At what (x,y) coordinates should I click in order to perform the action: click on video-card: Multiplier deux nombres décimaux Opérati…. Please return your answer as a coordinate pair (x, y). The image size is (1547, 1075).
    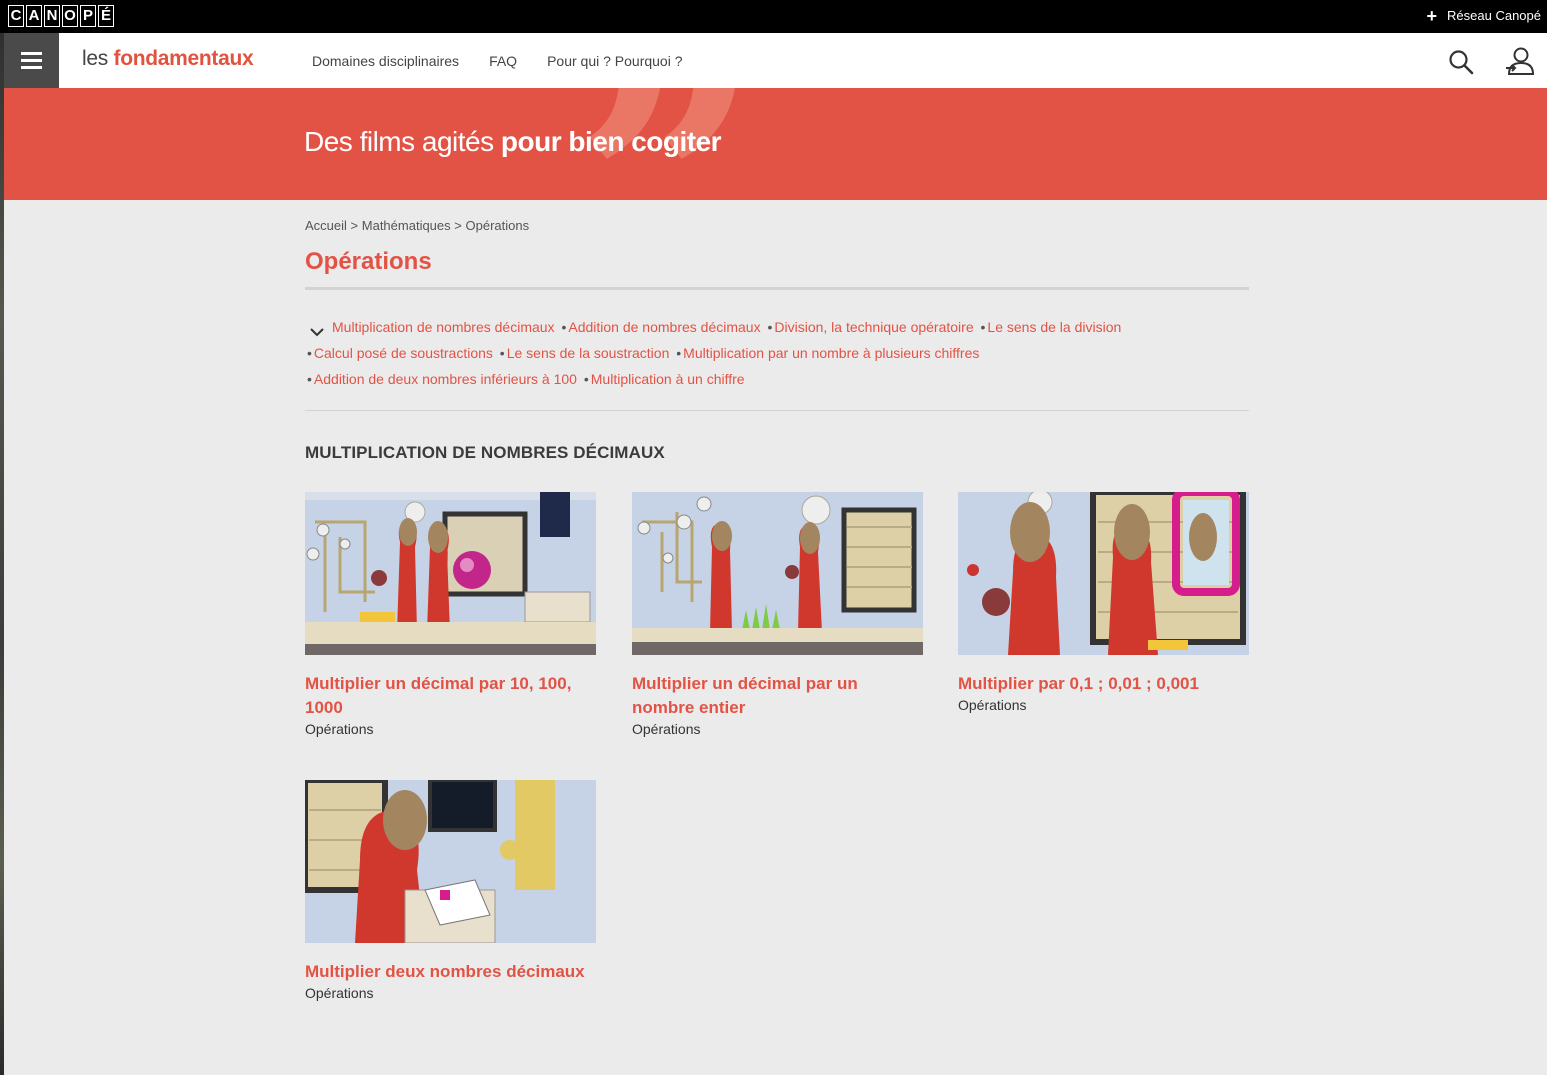
    Looking at the image, I should click on (450, 890).